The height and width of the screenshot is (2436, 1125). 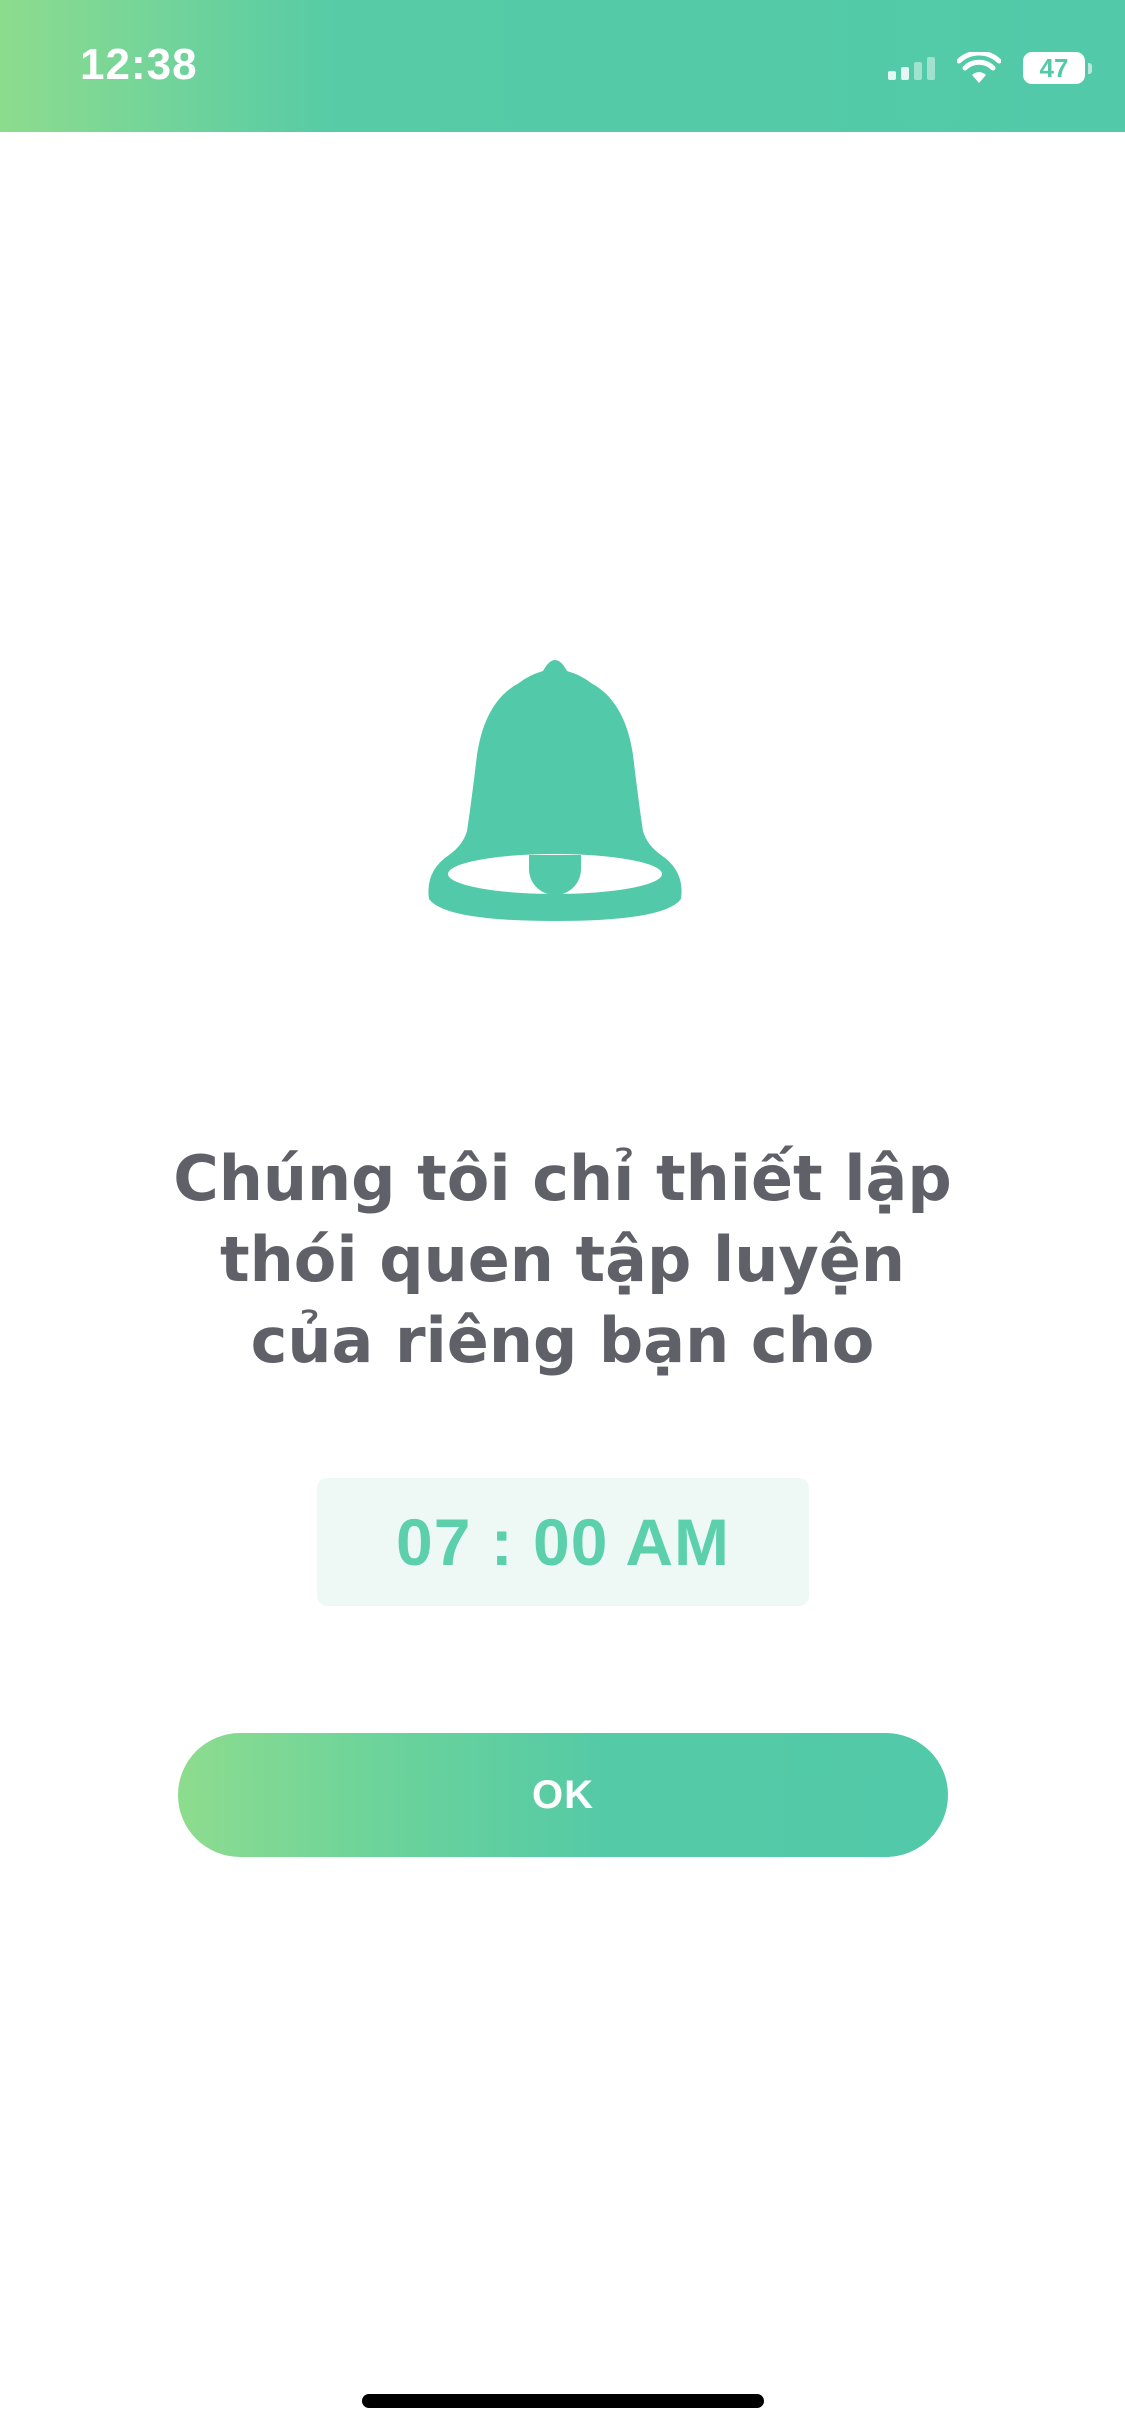 I want to click on status-time: 12:38, so click(x=139, y=64).